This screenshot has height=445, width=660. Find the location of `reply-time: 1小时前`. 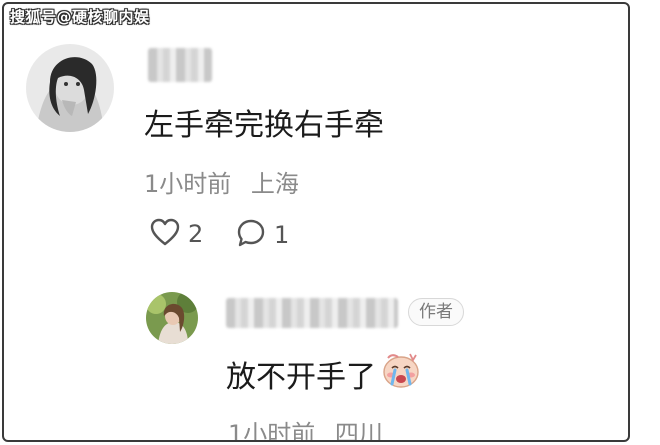

reply-time: 1小时前 is located at coordinates (272, 431).